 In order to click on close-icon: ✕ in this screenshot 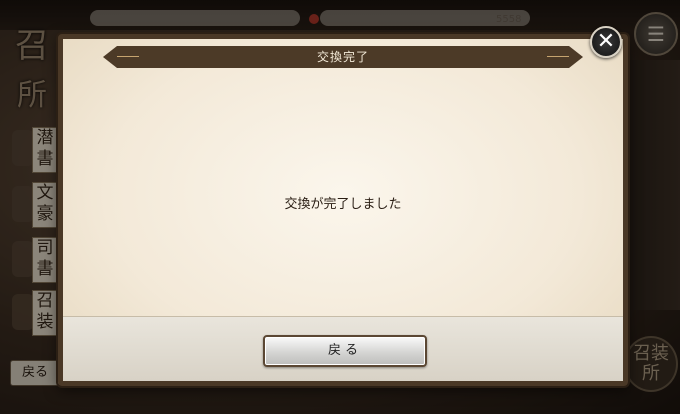, I will do `click(606, 42)`.